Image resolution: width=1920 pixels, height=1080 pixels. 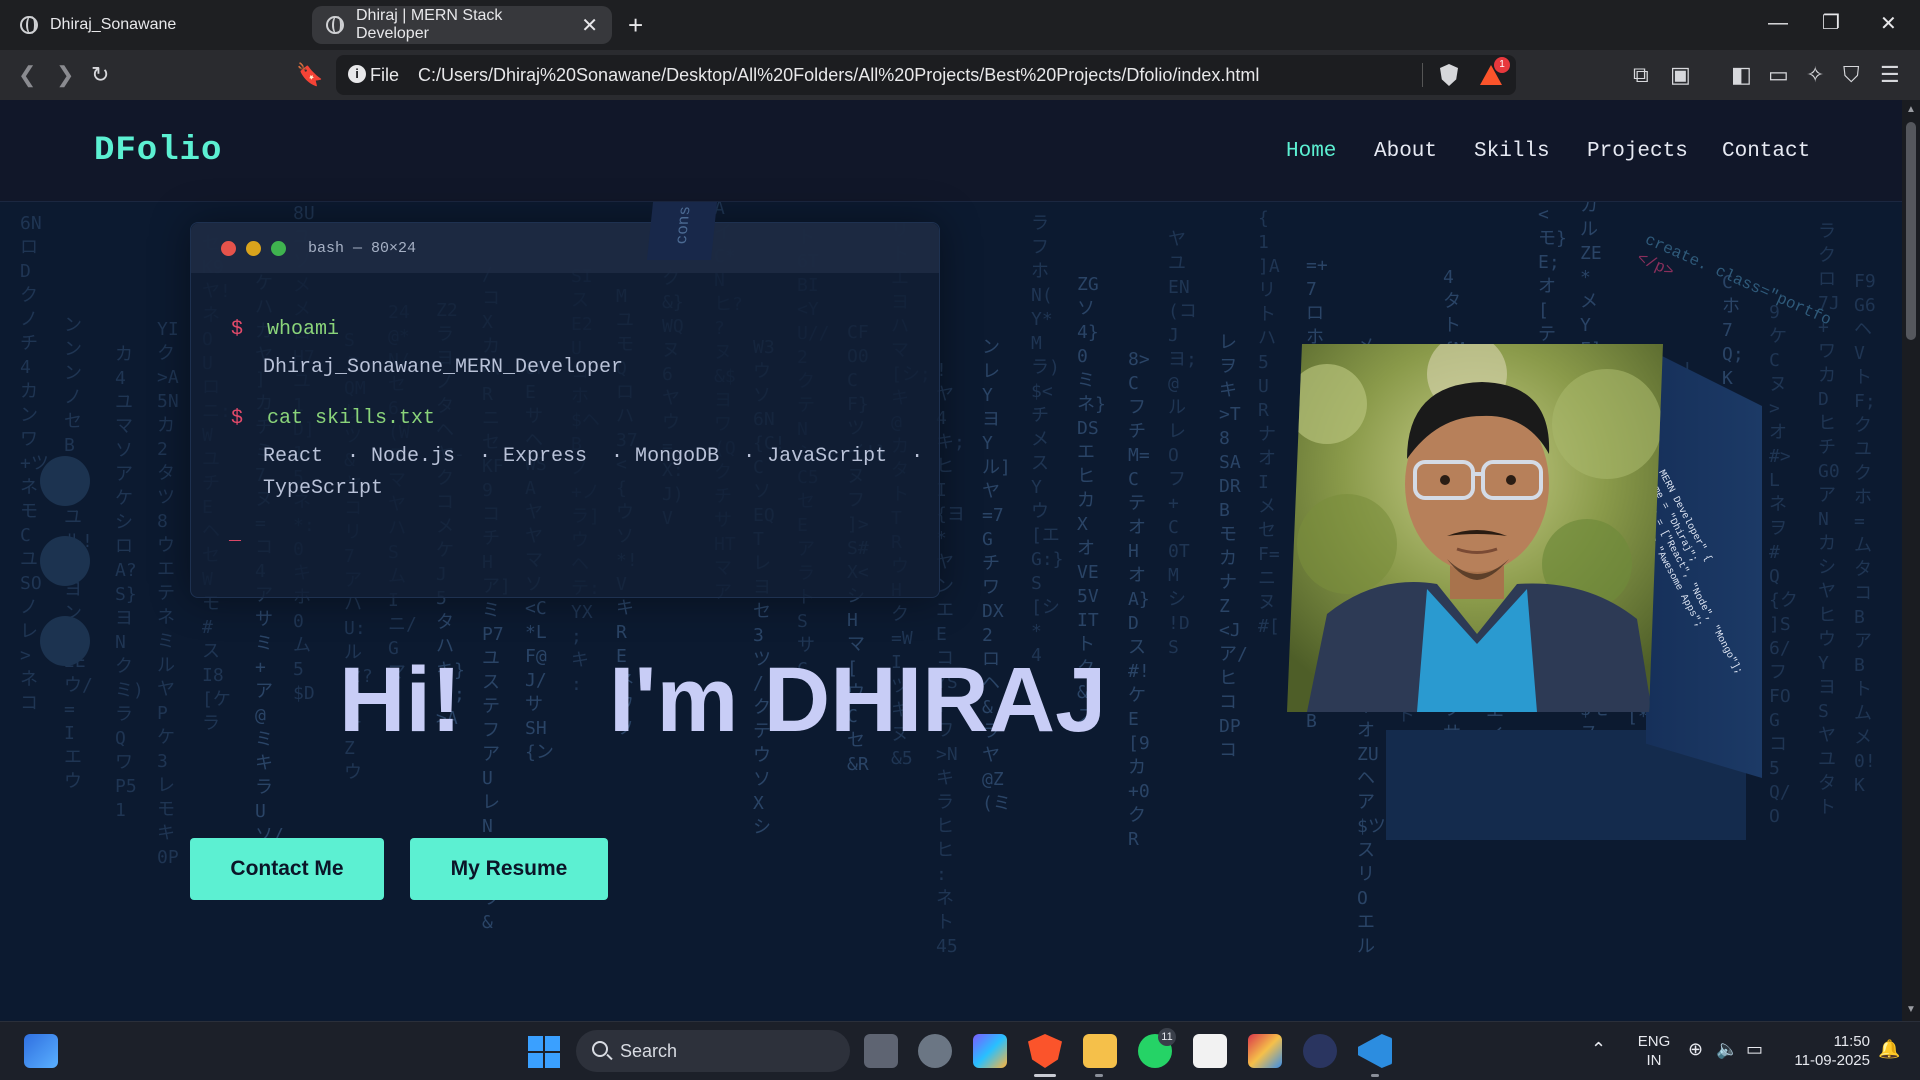 I want to click on wallet-icon: ▭, so click(x=1778, y=75).